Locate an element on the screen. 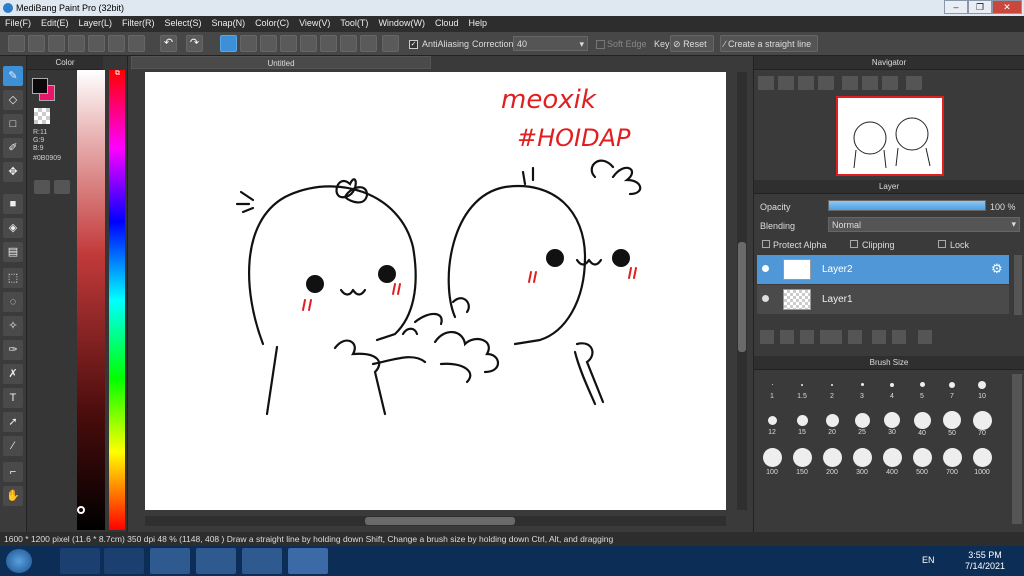 The width and height of the screenshot is (1024, 576). comment-icon is located at coordinates (76, 43).